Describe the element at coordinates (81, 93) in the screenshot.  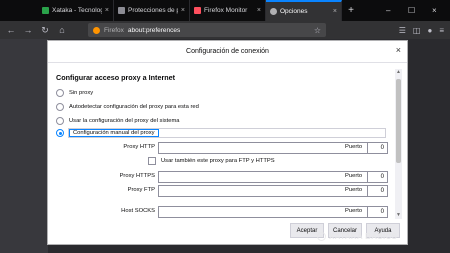
I see `option-label: Sin proxy` at that location.